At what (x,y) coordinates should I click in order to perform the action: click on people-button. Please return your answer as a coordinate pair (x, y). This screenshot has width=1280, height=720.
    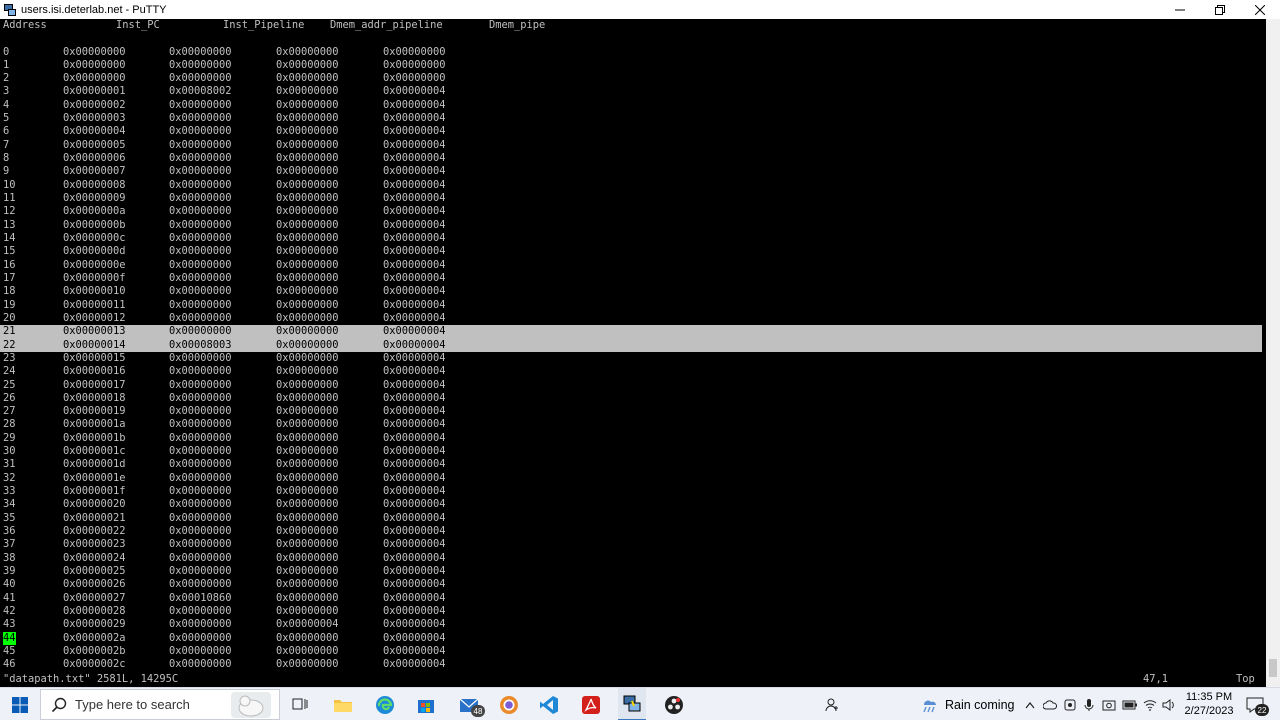
    Looking at the image, I should click on (832, 704).